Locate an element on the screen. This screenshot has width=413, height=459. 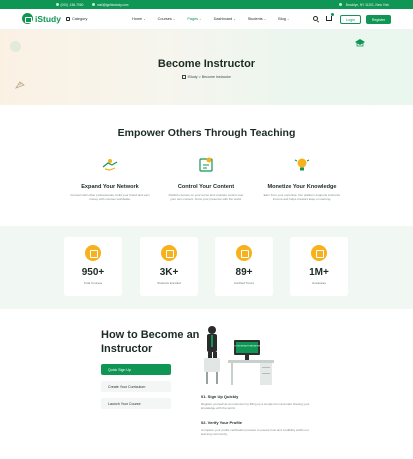
nav-label: Home is located at coordinates (137, 19).